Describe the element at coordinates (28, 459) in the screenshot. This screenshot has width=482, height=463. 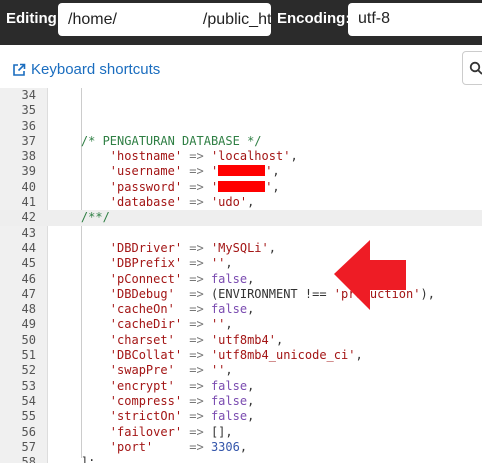
I see `line-number: 58` at that location.